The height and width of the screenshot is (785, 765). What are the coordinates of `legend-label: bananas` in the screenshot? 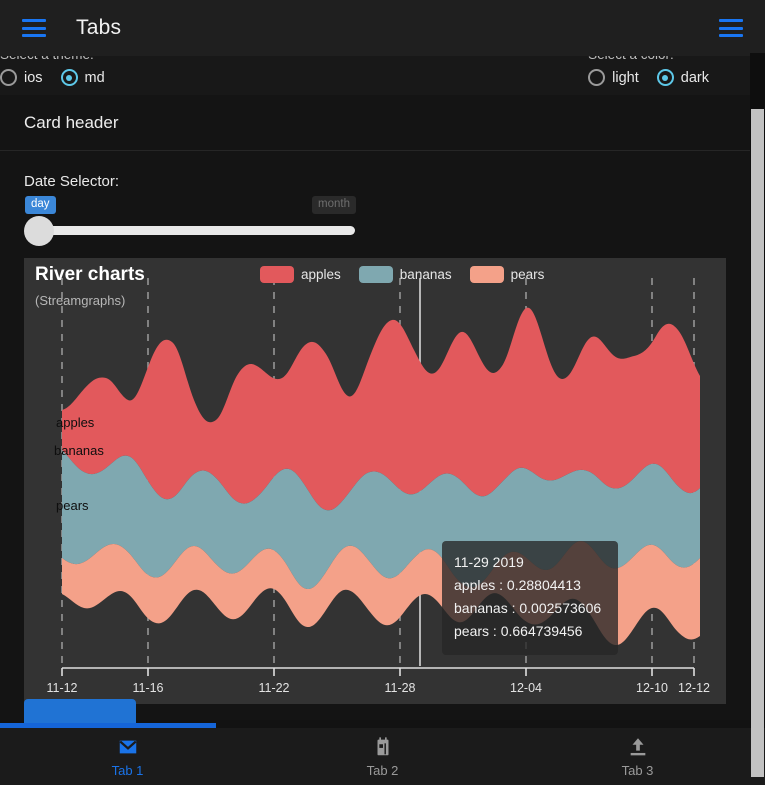 It's located at (425, 274).